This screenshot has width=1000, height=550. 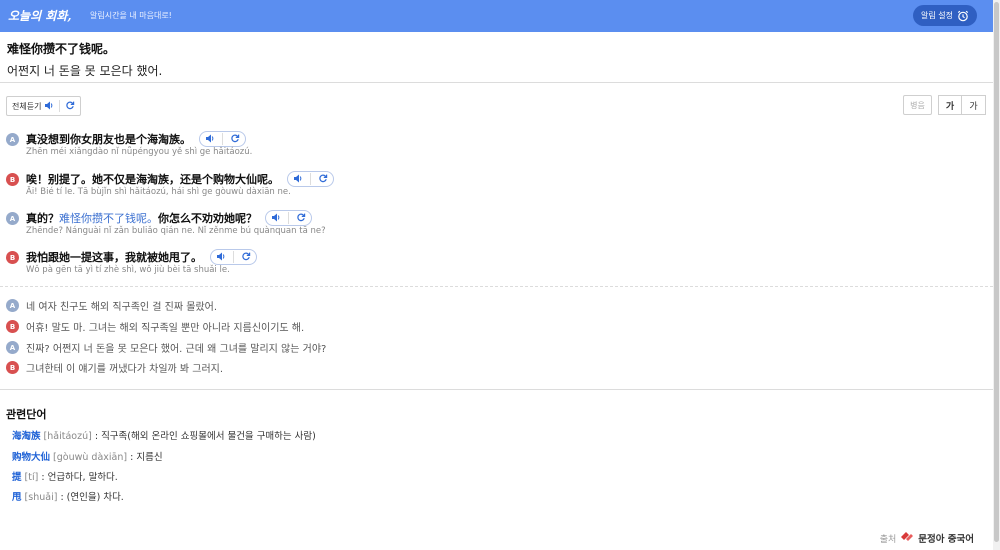 I want to click on dialogue-text: 唉！别提了。她不仅是海淘族，还是个购物大仙呢。, so click(x=152, y=179).